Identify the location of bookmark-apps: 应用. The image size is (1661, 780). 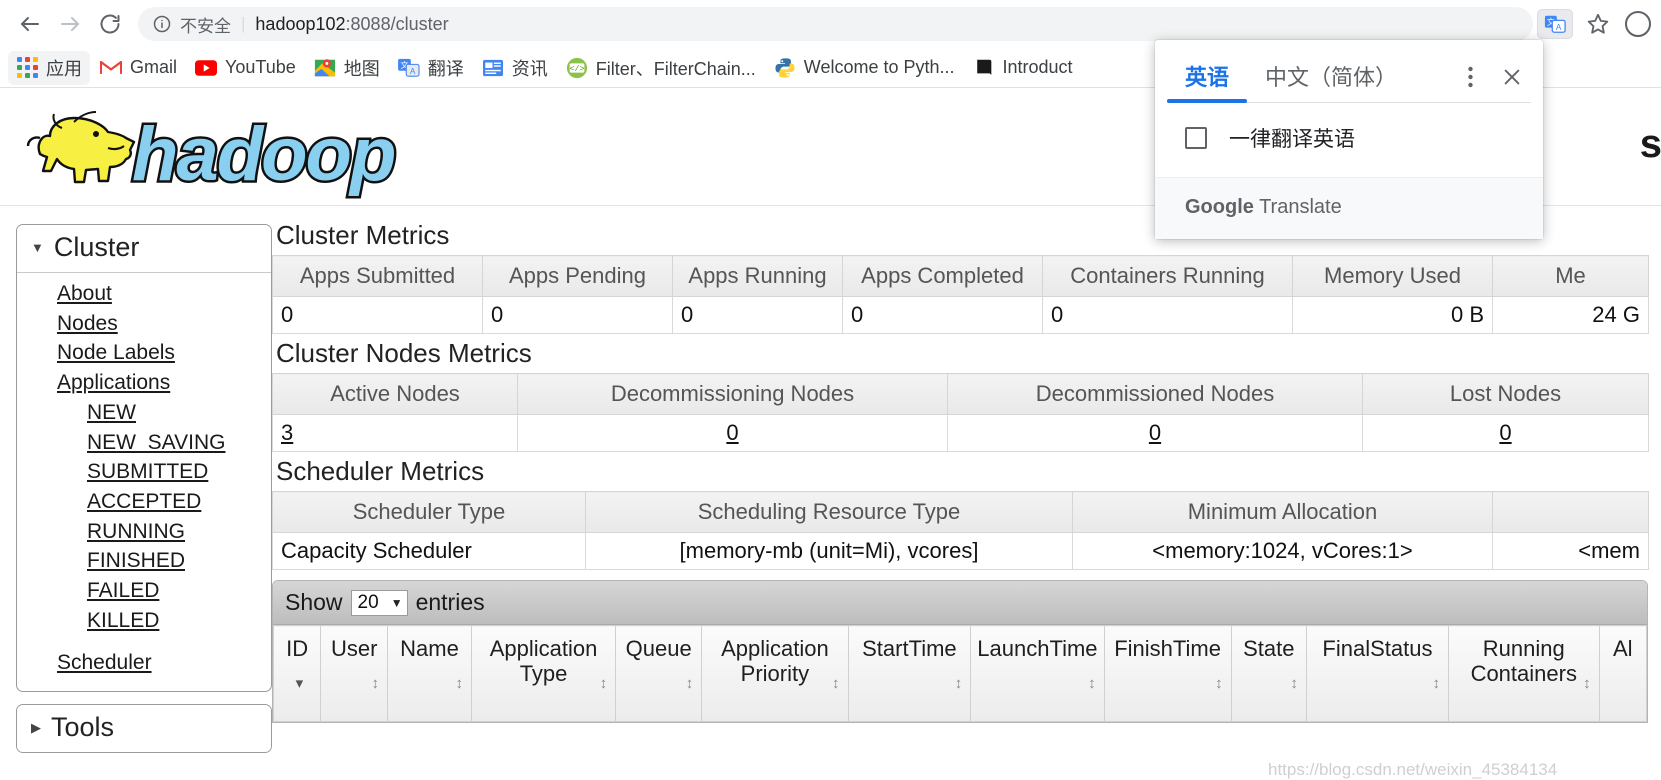
(49, 67).